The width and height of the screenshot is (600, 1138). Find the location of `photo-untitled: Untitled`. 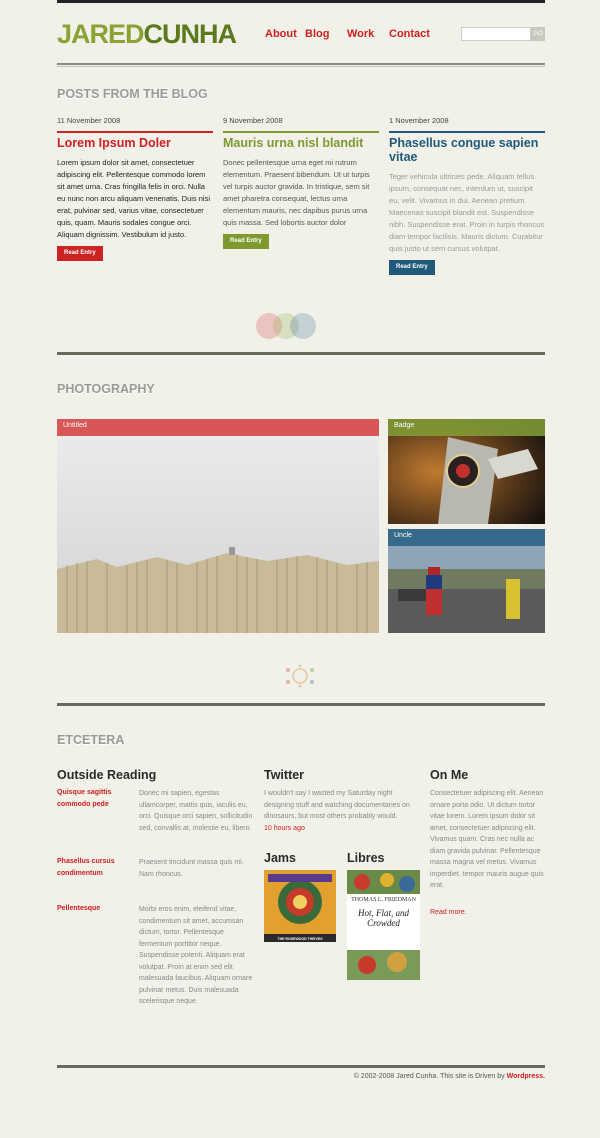

photo-untitled: Untitled is located at coordinates (218, 526).